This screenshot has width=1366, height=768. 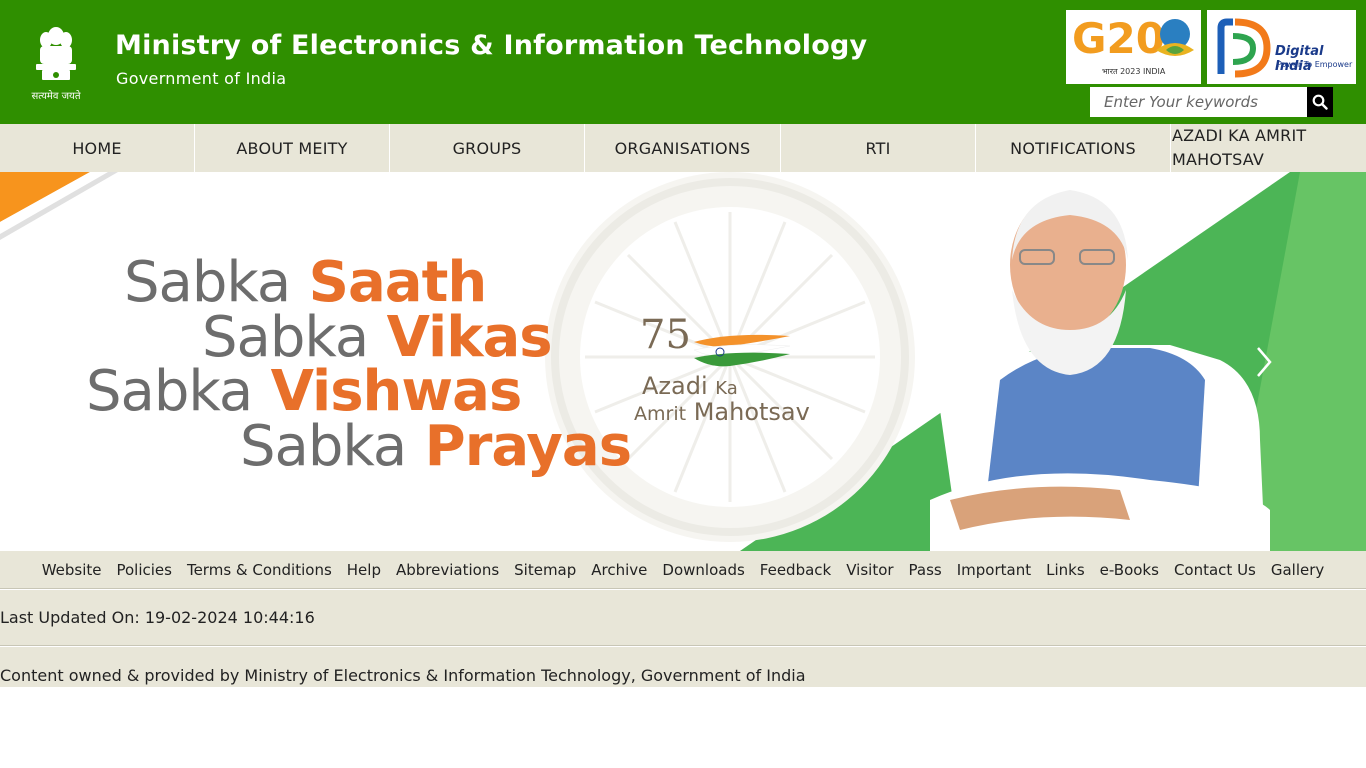 I want to click on footer-link-visitor: Visitor, so click(x=869, y=570).